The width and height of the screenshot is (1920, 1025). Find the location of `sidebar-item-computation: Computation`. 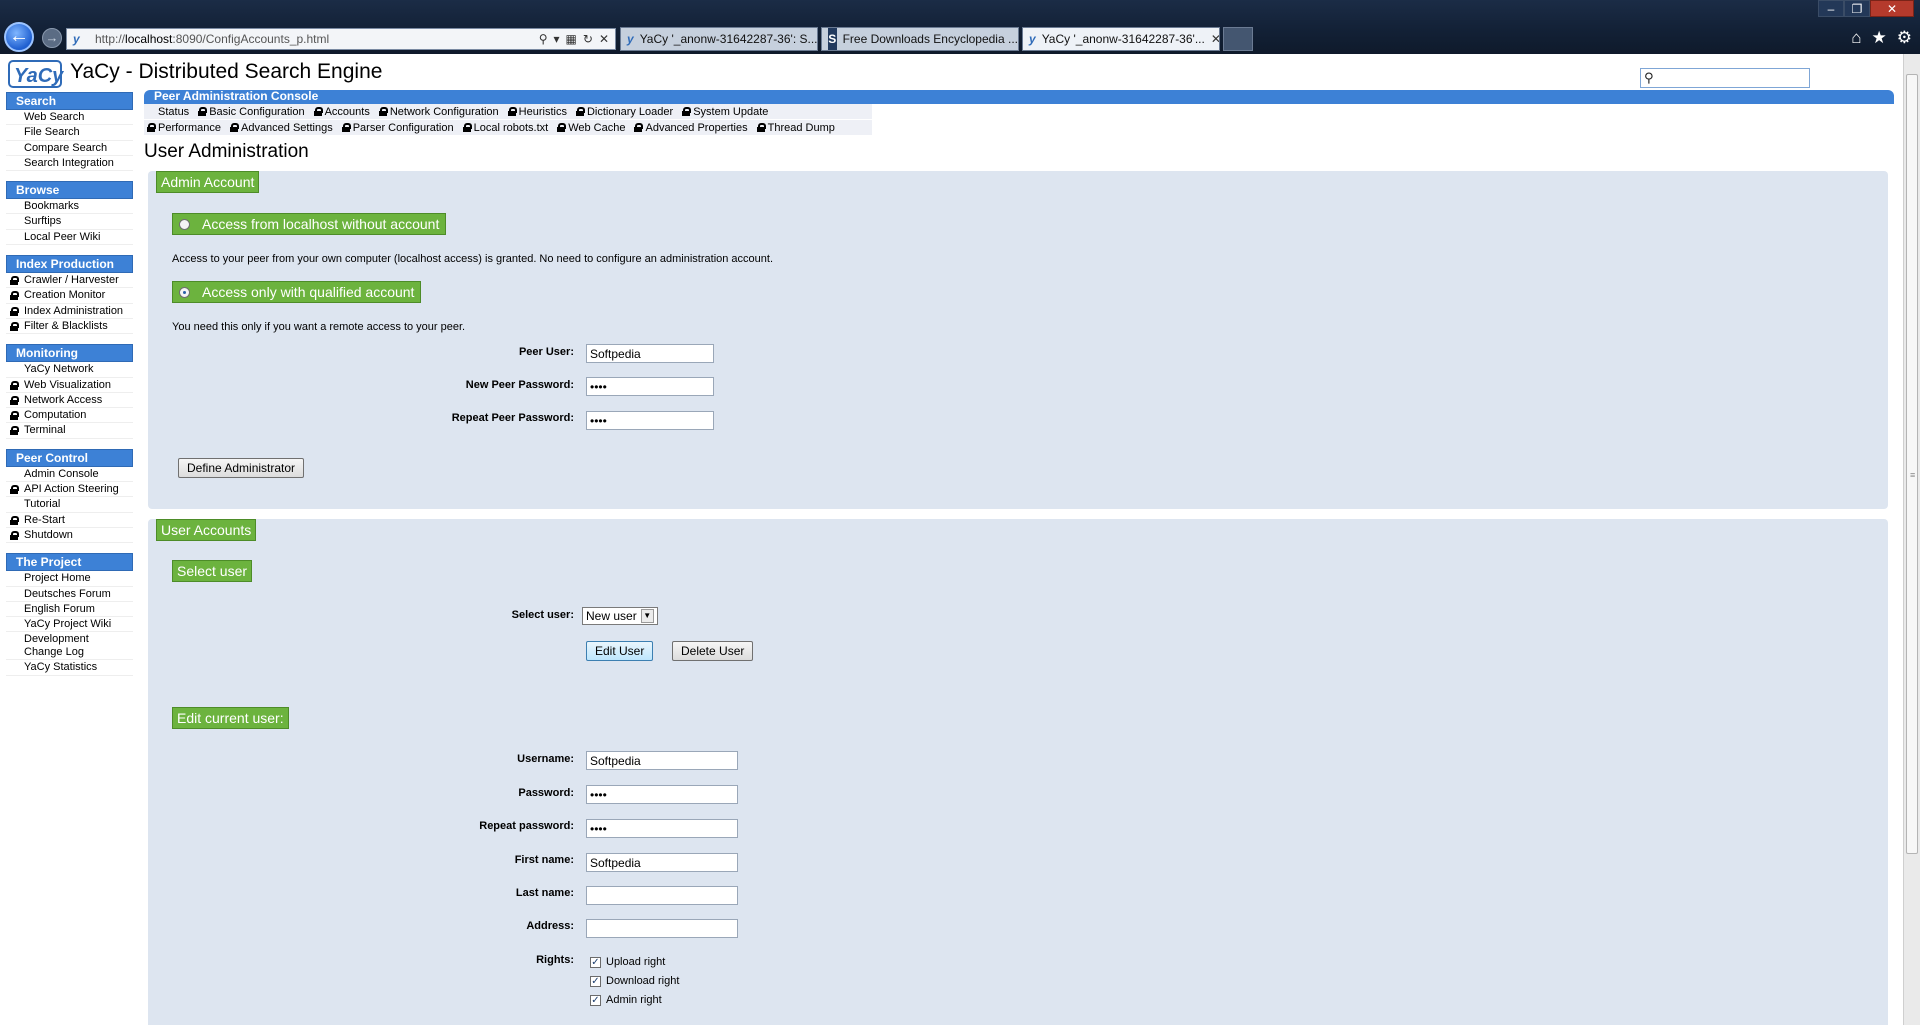

sidebar-item-computation: Computation is located at coordinates (69, 416).